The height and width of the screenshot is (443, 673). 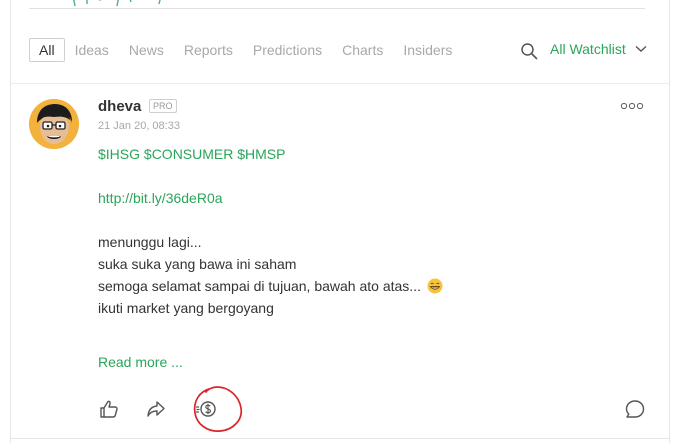 What do you see at coordinates (435, 286) in the screenshot?
I see `grinning-emoji-icon` at bounding box center [435, 286].